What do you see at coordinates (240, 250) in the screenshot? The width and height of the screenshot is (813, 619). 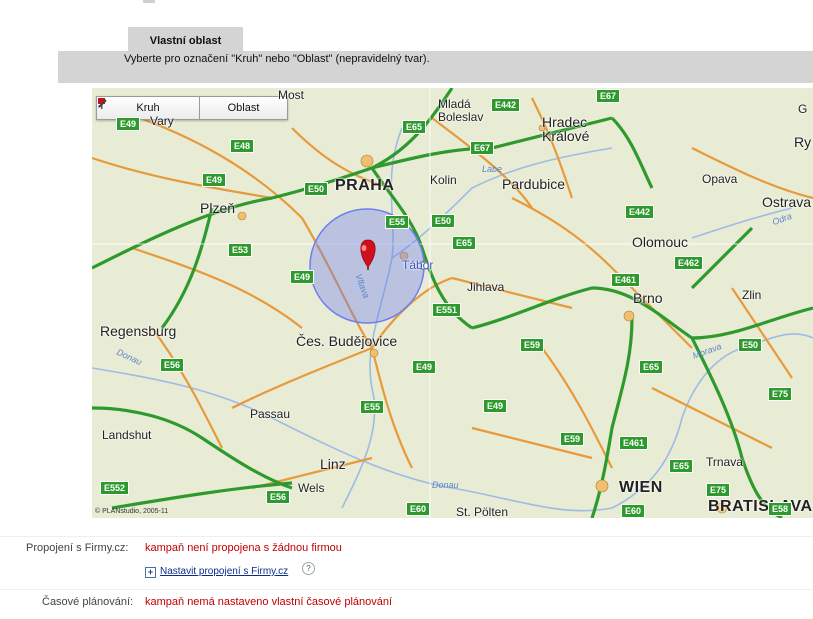 I see `road-shield-e53: E53` at bounding box center [240, 250].